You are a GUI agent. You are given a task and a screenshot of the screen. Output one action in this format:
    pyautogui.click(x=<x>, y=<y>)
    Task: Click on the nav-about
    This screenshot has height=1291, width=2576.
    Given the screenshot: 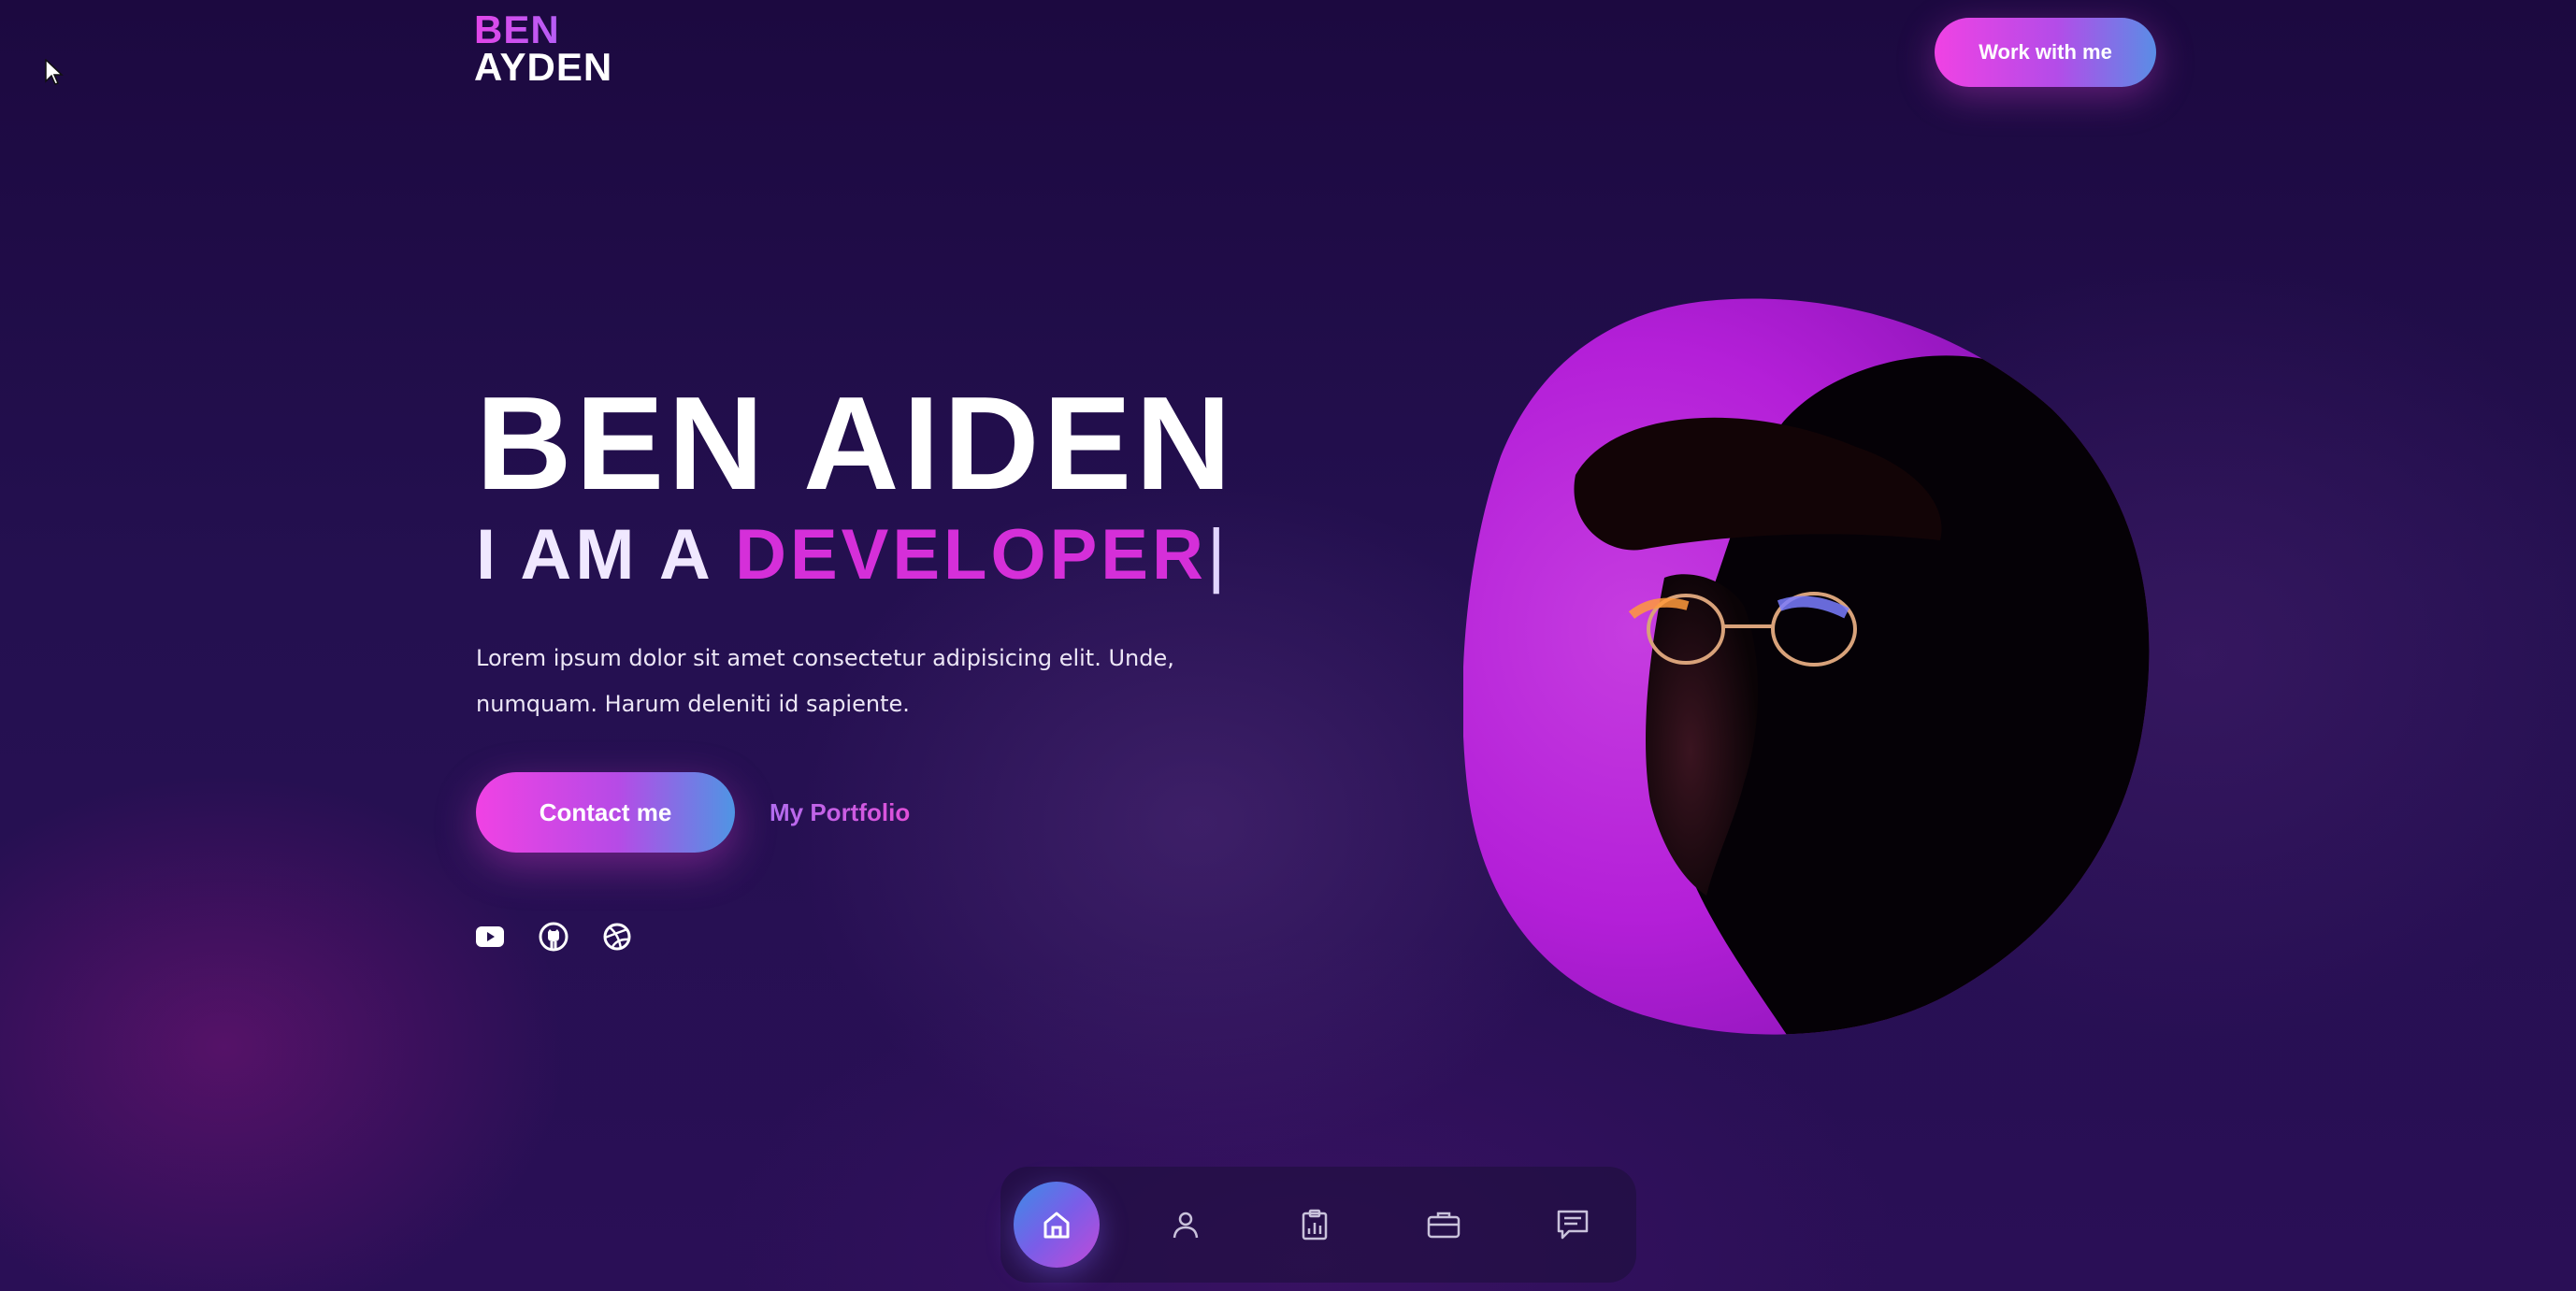 What is the action you would take?
    pyautogui.click(x=1186, y=1225)
    